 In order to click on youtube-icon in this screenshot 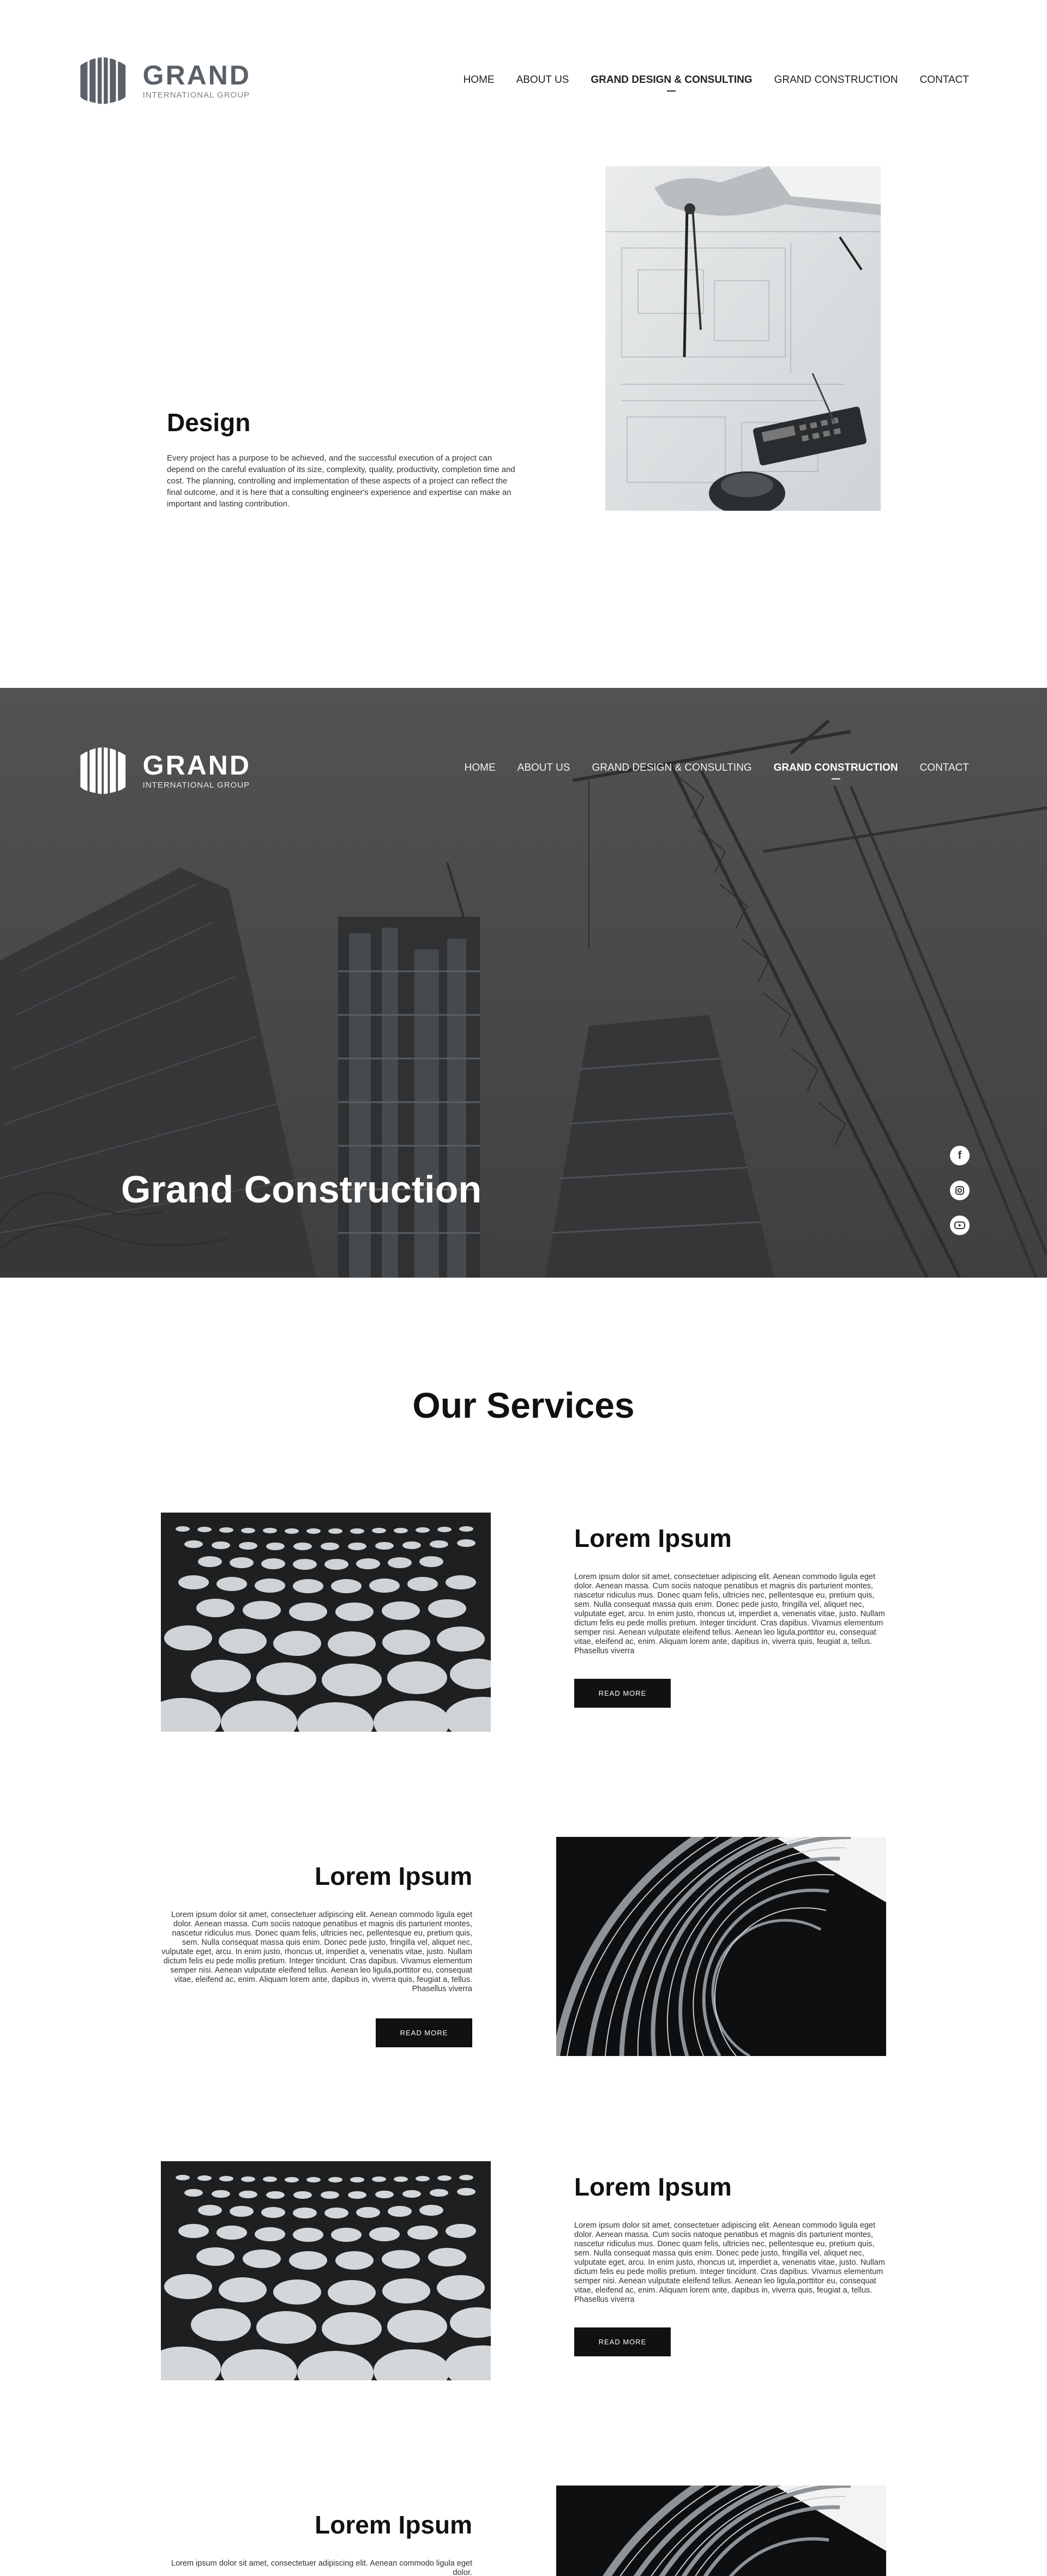, I will do `click(960, 1225)`.